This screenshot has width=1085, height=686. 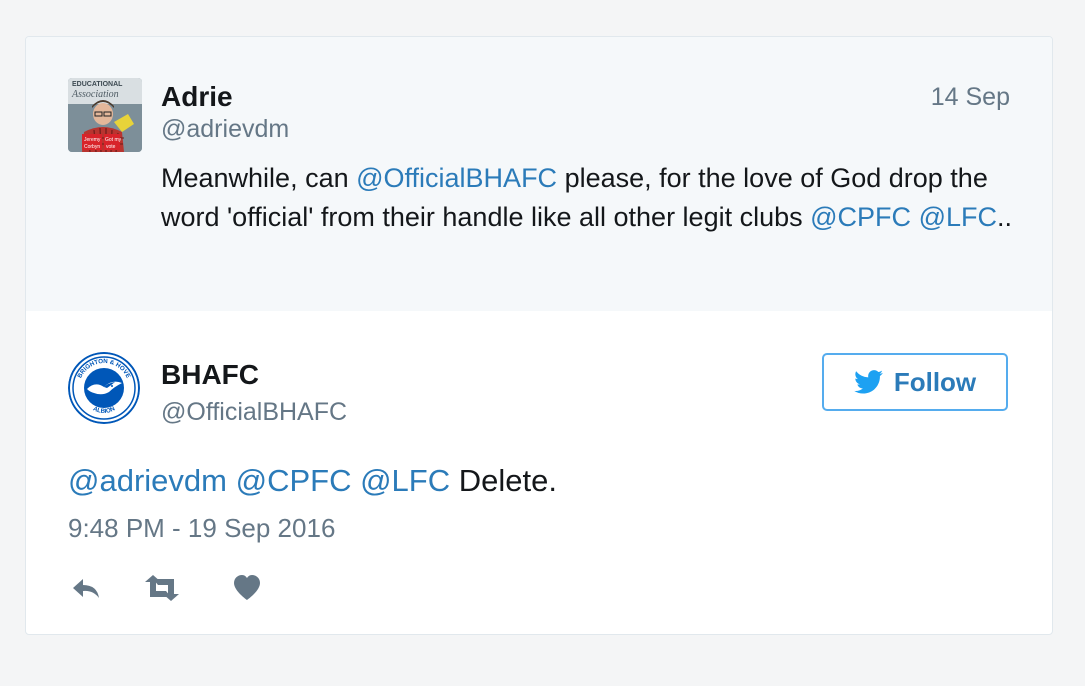 What do you see at coordinates (503, 480) in the screenshot?
I see `main-tweet-body: Delete.` at bounding box center [503, 480].